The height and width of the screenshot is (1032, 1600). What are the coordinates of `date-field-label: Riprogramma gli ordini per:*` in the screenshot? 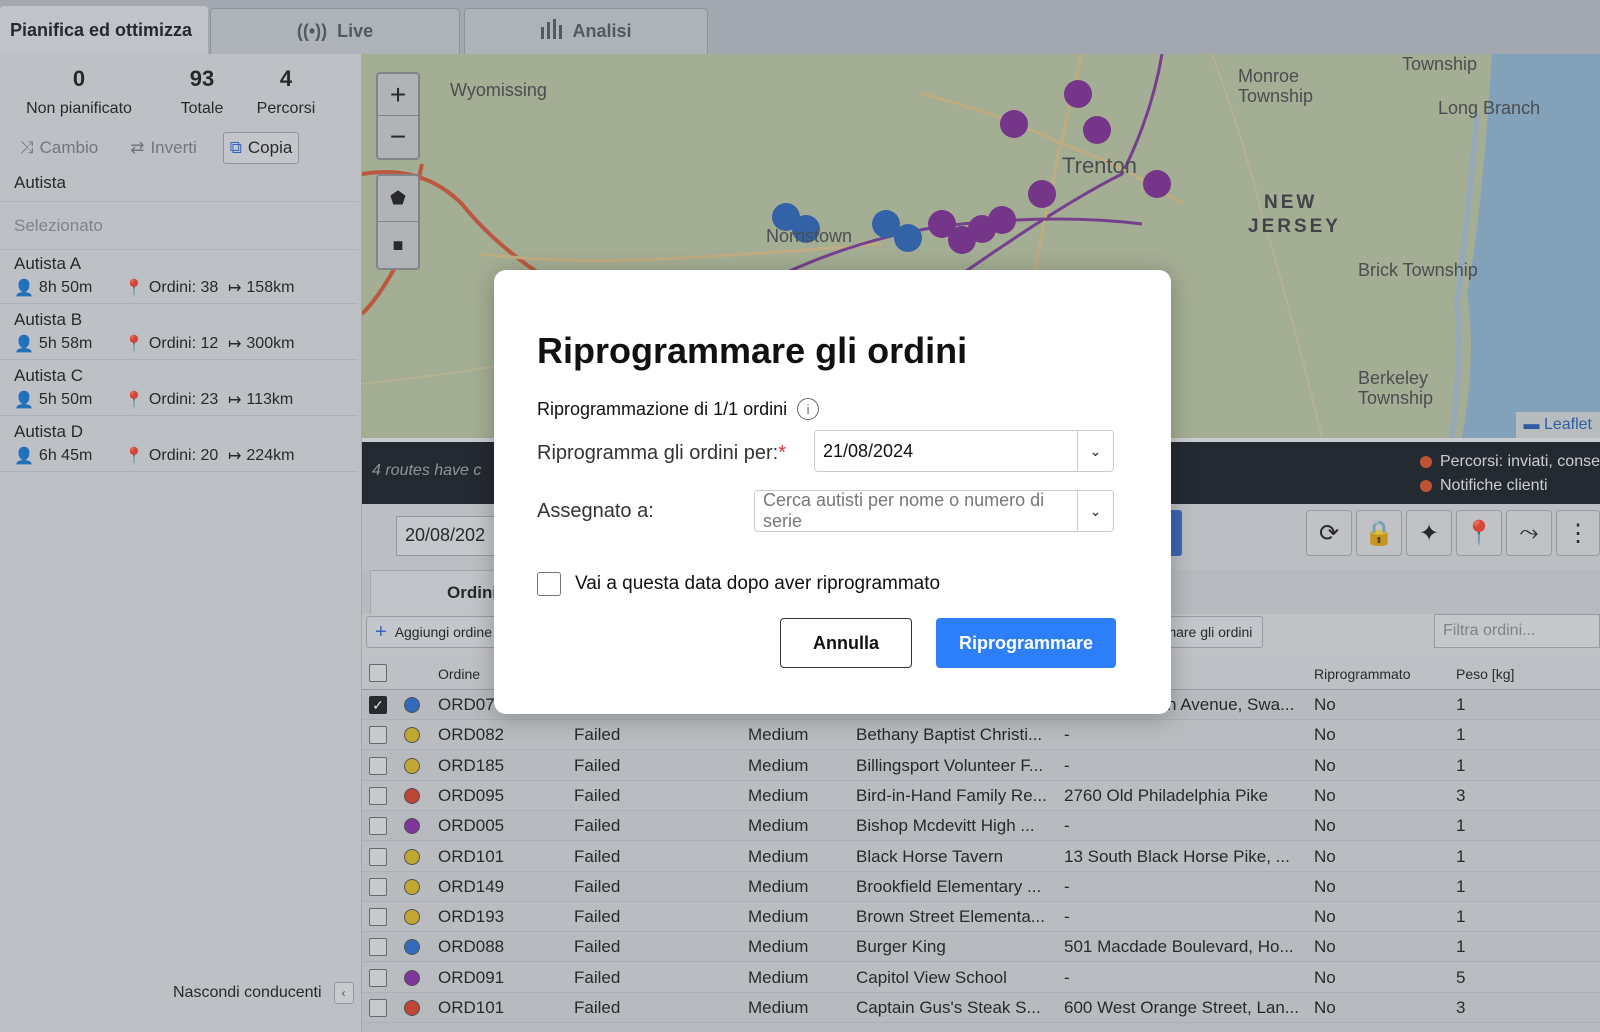 It's located at (661, 453).